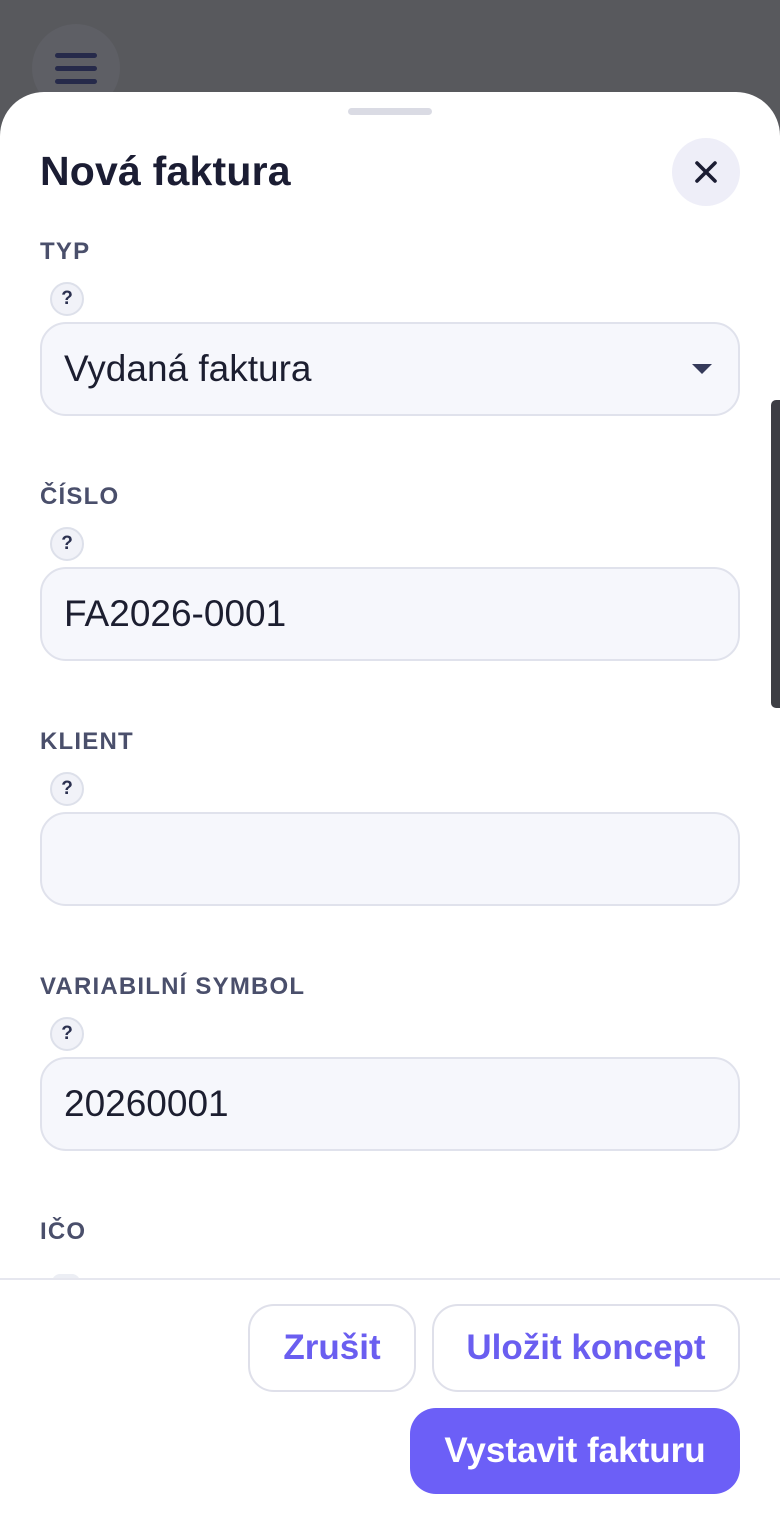 The image size is (780, 1526). Describe the element at coordinates (390, 614) in the screenshot. I see `invoice-number-input: FA2026-0001` at that location.